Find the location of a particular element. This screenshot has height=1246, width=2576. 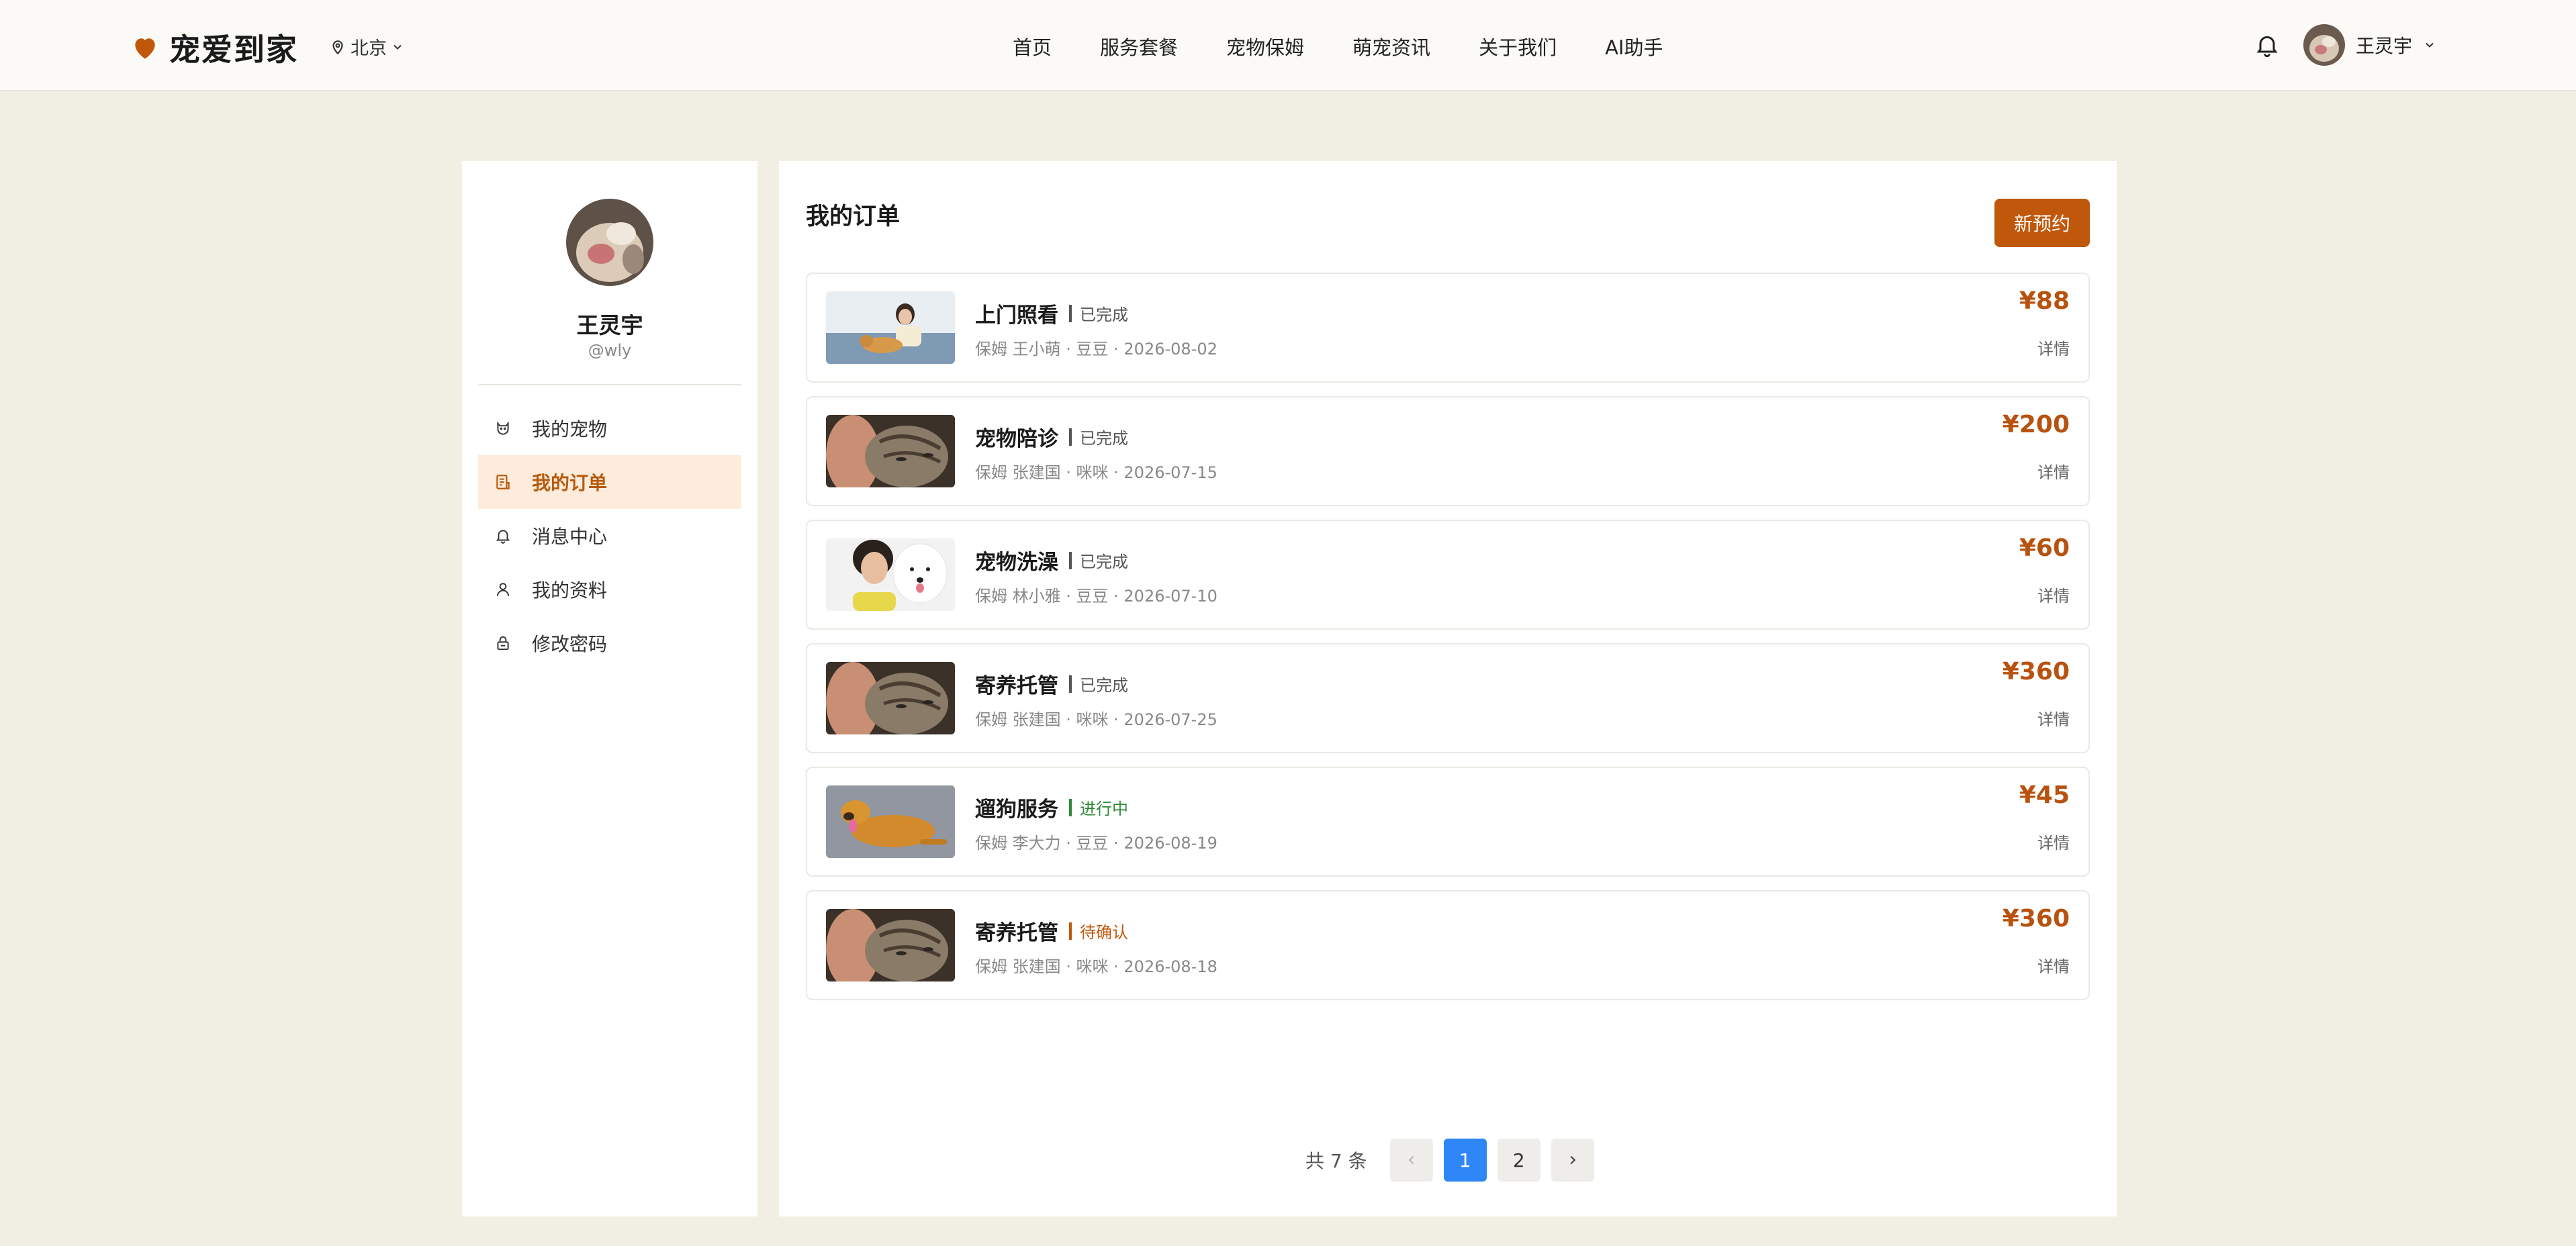

service-name: 上门照看 is located at coordinates (1016, 315).